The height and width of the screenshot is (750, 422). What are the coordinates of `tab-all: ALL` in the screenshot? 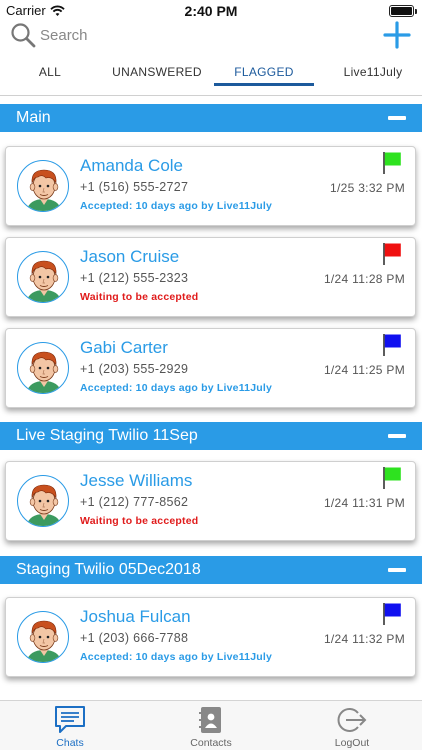 It's located at (50, 73).